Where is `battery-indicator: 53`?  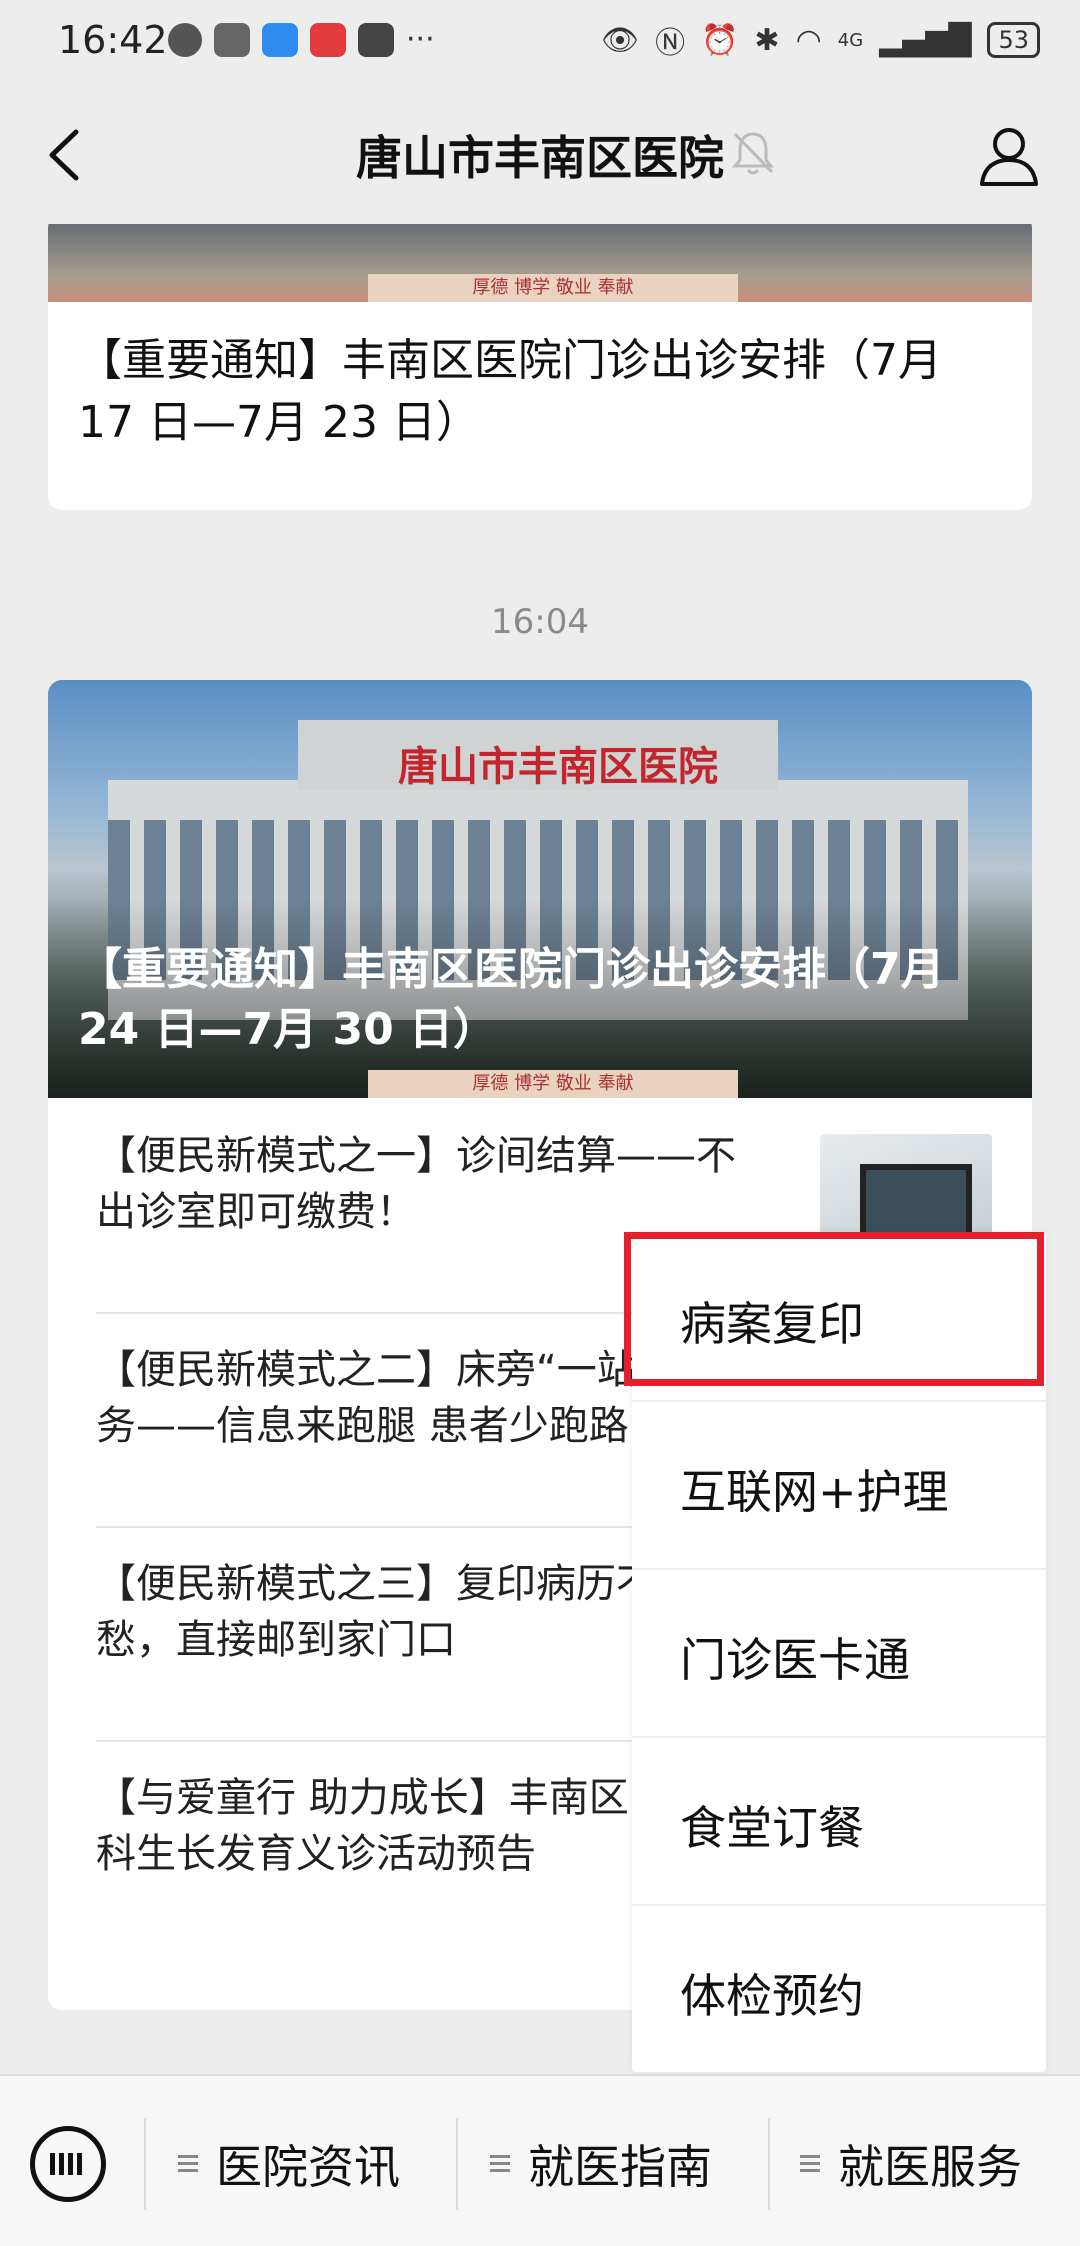
battery-indicator: 53 is located at coordinates (1013, 40).